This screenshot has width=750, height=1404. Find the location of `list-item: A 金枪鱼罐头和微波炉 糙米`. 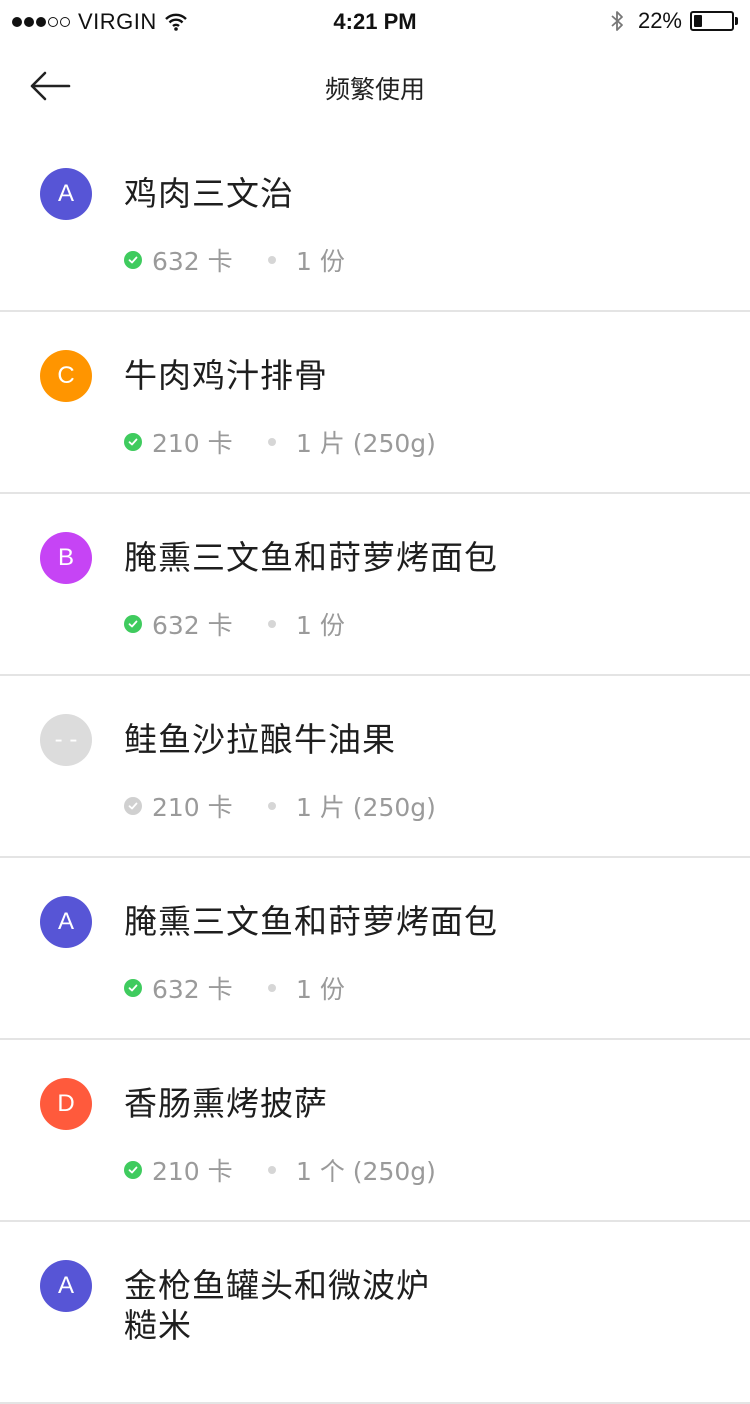

list-item: A 金枪鱼罐头和微波炉 糙米 is located at coordinates (375, 1313).